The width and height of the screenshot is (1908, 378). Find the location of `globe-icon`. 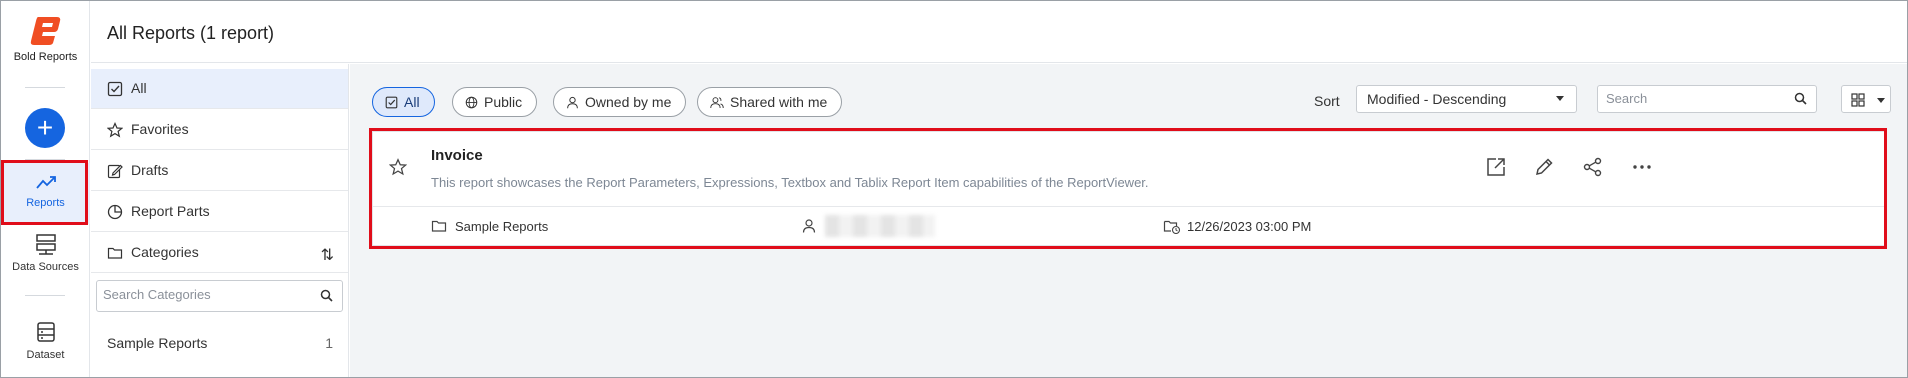

globe-icon is located at coordinates (471, 102).